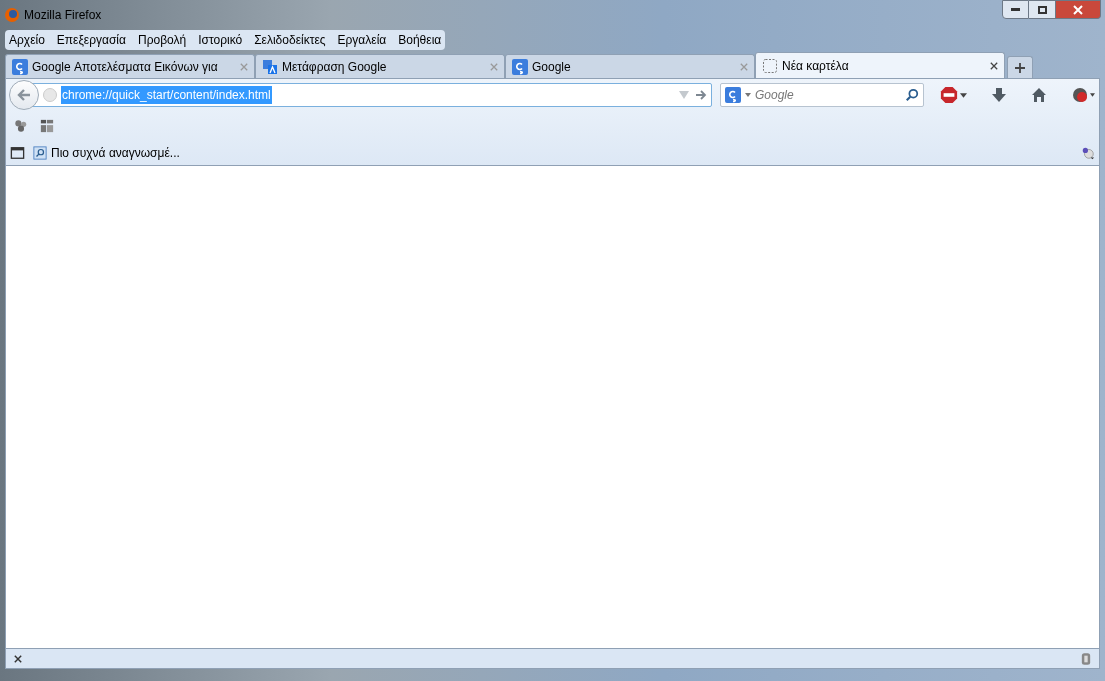  Describe the element at coordinates (47, 126) in the screenshot. I see `grid-icon` at that location.